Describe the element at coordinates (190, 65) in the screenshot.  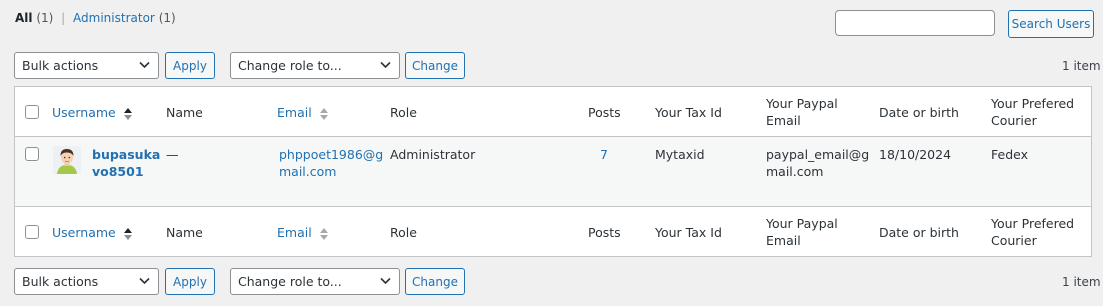
I see `apply-button-top: Apply` at that location.